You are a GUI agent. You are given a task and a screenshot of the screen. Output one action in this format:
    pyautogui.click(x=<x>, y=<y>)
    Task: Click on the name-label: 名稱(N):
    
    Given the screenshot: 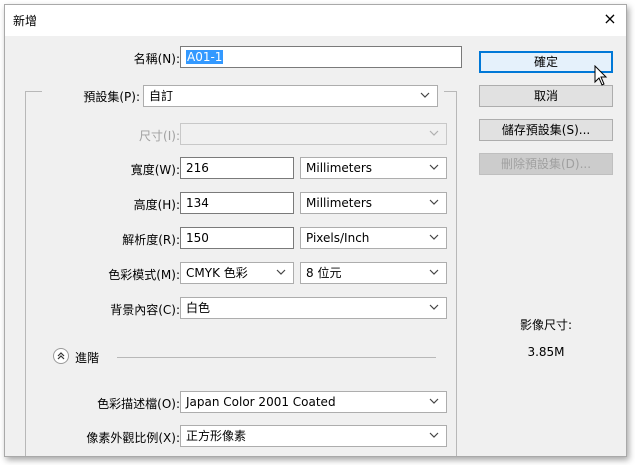 What is the action you would take?
    pyautogui.click(x=156, y=59)
    